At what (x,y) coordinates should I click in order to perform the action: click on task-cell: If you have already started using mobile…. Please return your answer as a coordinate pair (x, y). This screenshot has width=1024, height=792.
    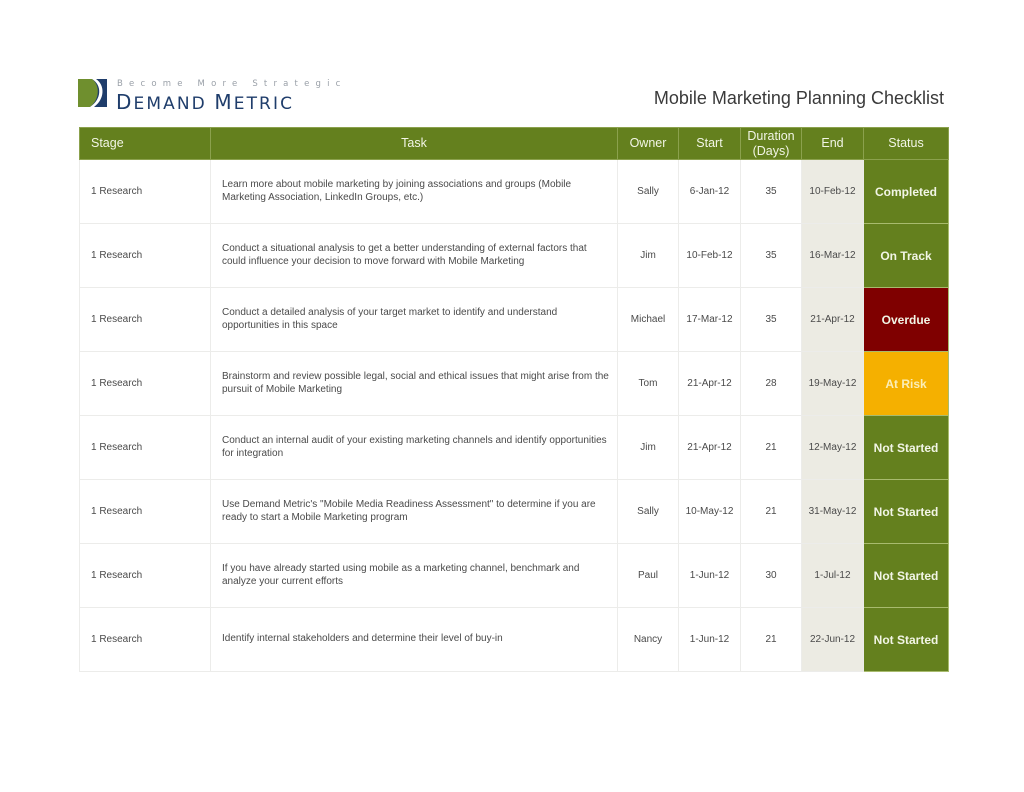
    Looking at the image, I should click on (414, 575).